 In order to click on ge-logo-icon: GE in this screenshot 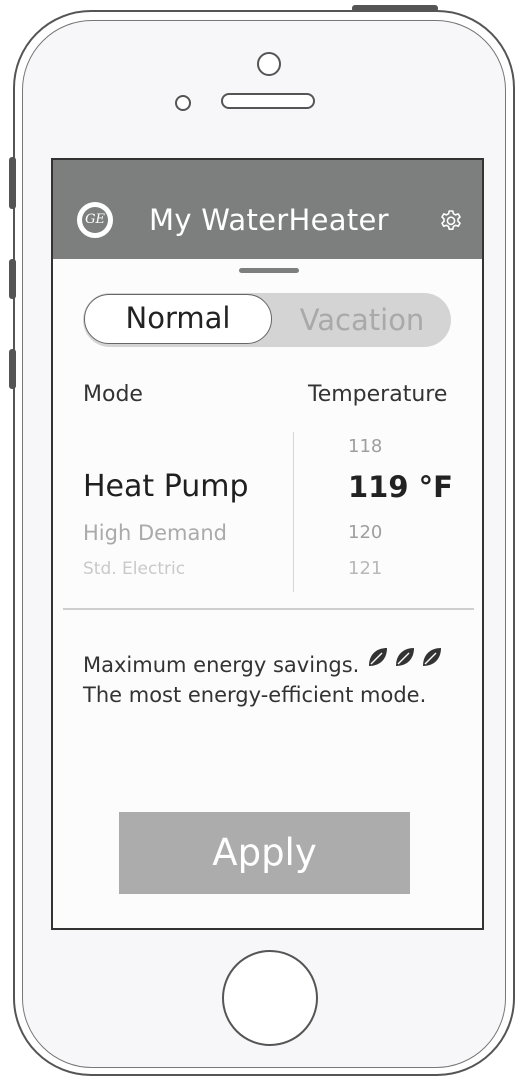, I will do `click(95, 220)`.